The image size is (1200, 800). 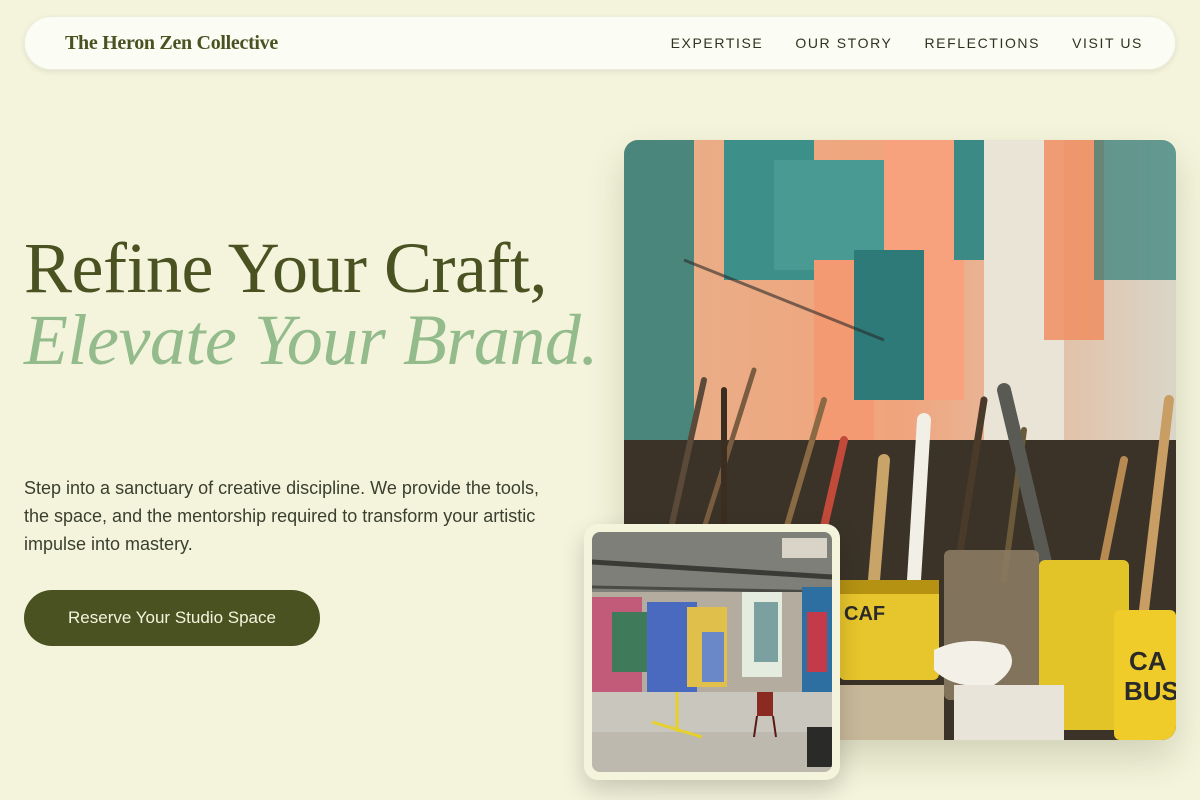 I want to click on nav-links: EXPERTISE OUR STORY REFLECTIONS VISIT US, so click(x=907, y=43).